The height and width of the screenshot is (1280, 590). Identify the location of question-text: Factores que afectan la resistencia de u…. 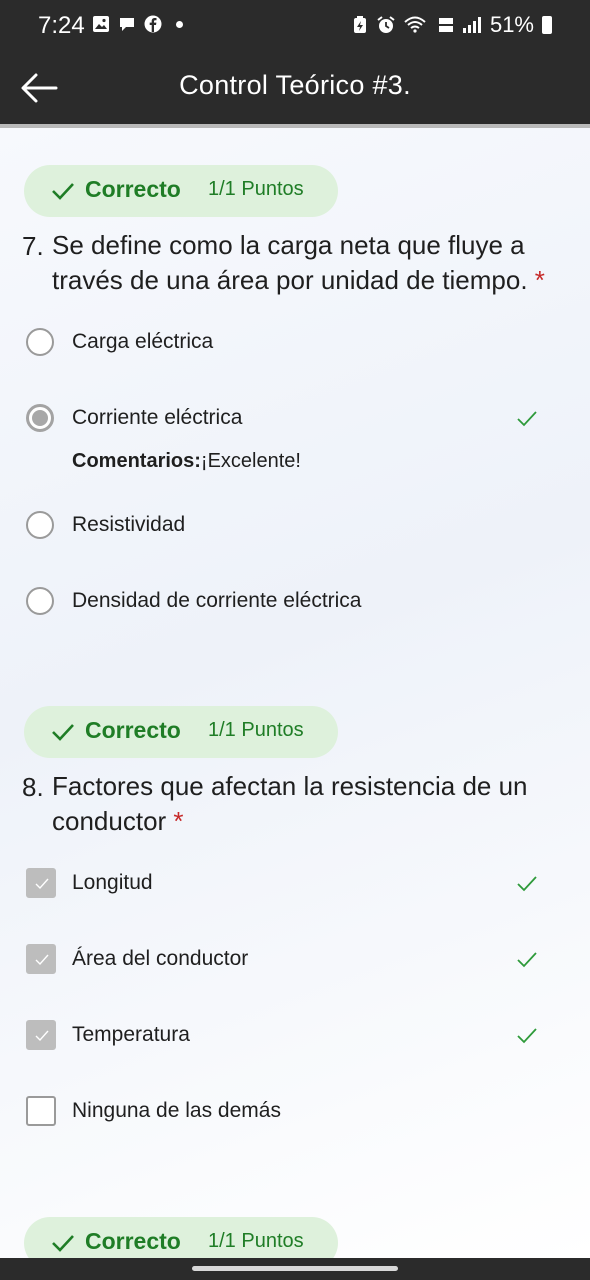
(307, 804).